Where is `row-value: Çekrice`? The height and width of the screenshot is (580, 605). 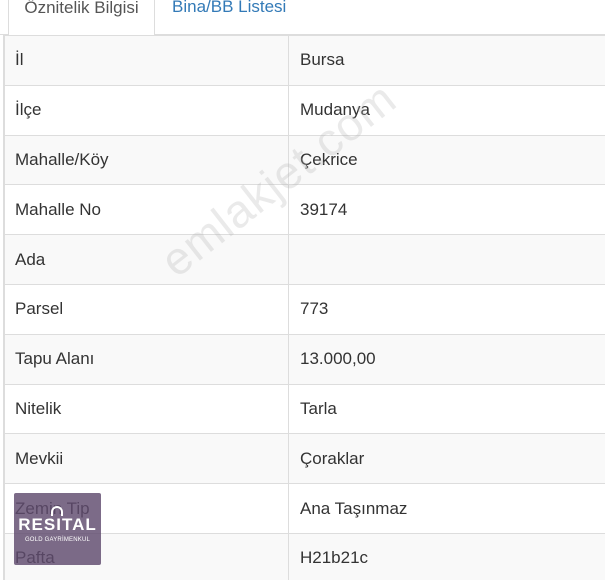
row-value: Çekrice is located at coordinates (446, 160).